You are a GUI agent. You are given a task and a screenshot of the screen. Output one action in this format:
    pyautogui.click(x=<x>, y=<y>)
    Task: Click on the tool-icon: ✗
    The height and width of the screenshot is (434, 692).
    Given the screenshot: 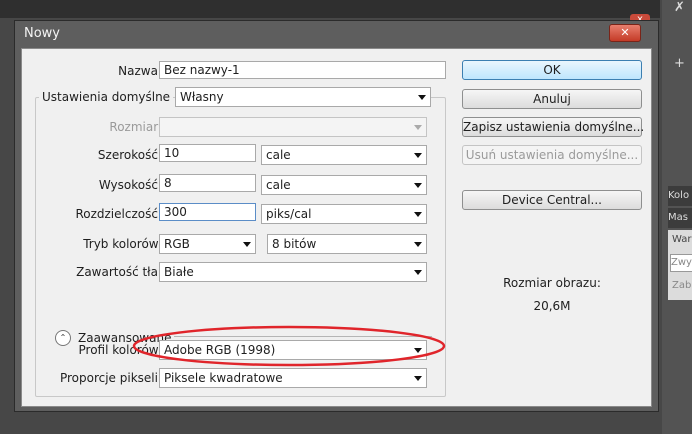 What is the action you would take?
    pyautogui.click(x=679, y=7)
    